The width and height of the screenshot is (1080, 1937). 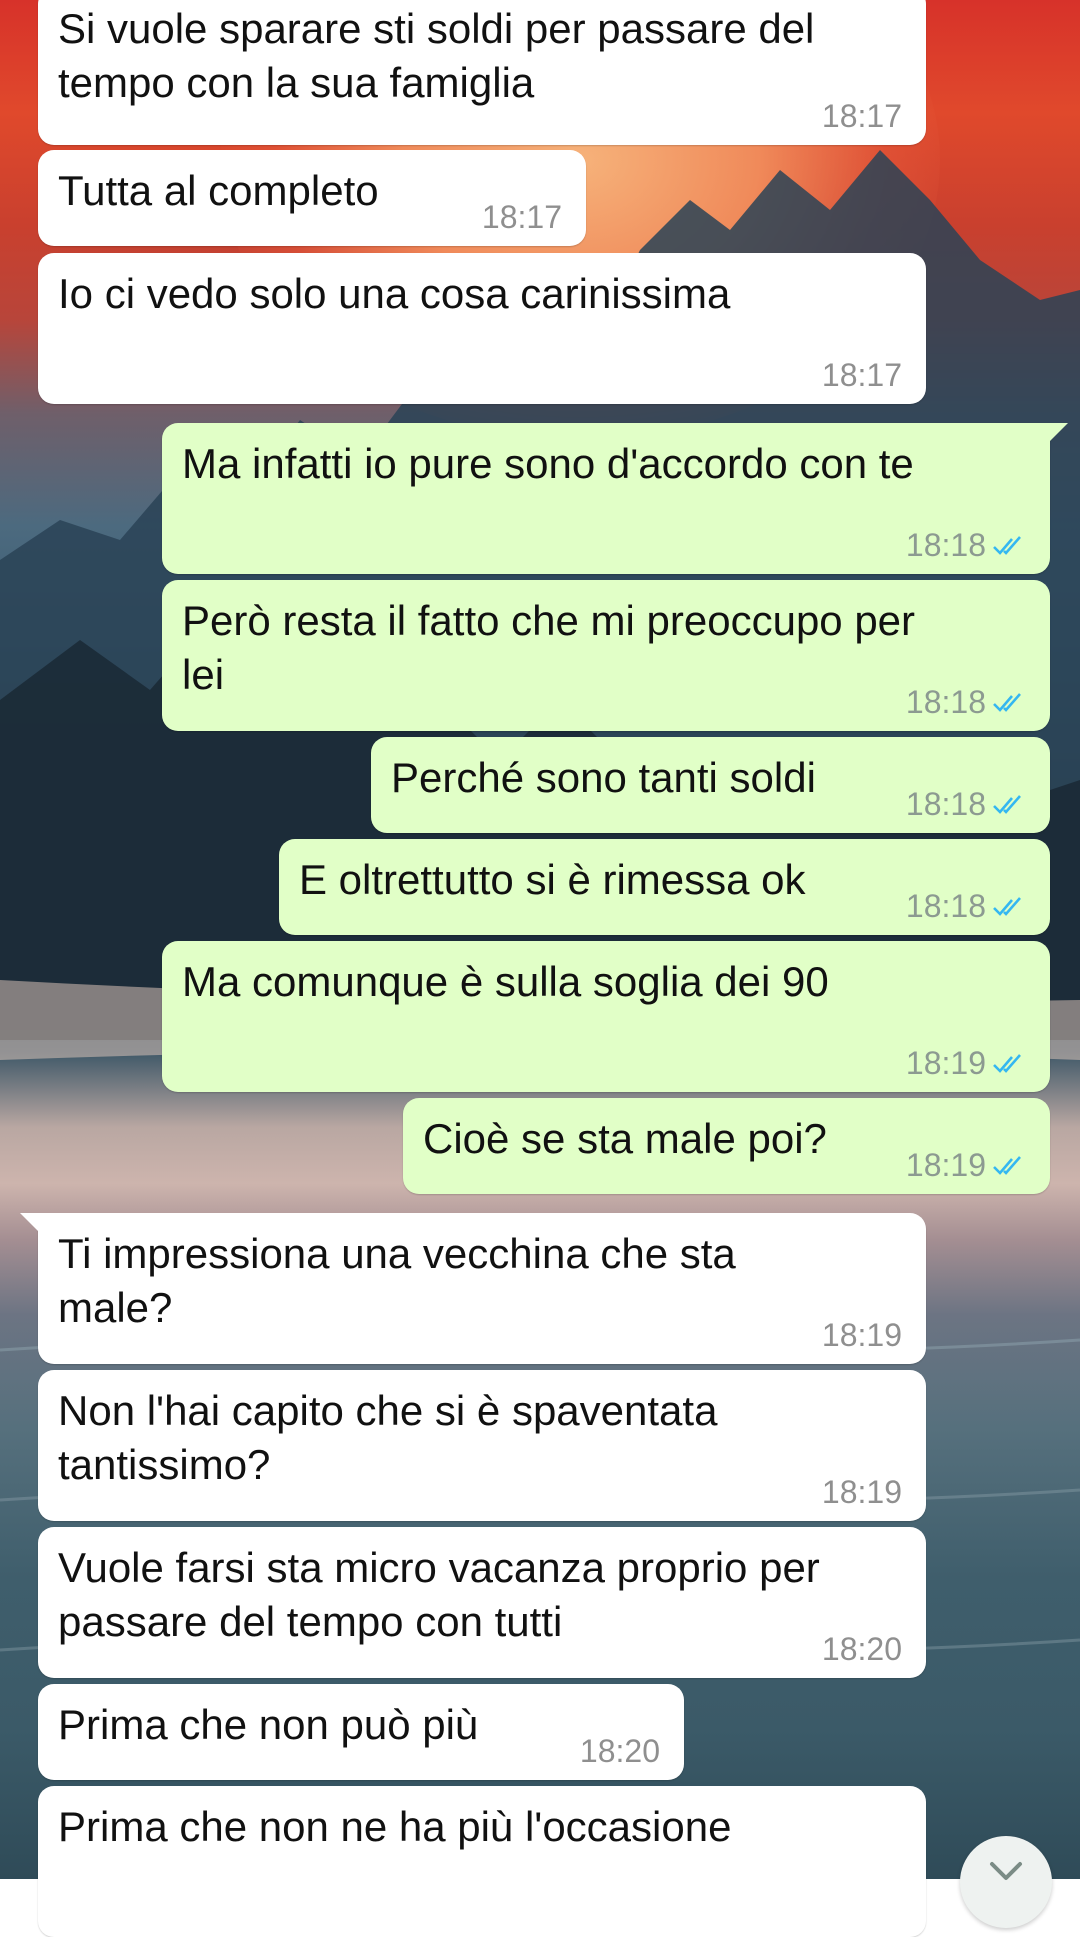 I want to click on scroll-to-bottom-button, so click(x=1006, y=1882).